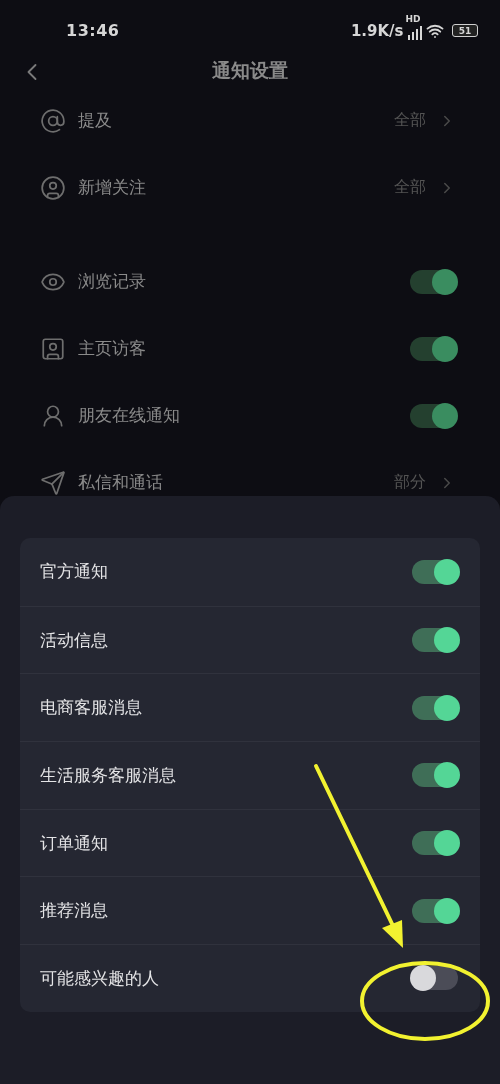 The height and width of the screenshot is (1084, 500). Describe the element at coordinates (93, 30) in the screenshot. I see `status-time: 13:46` at that location.